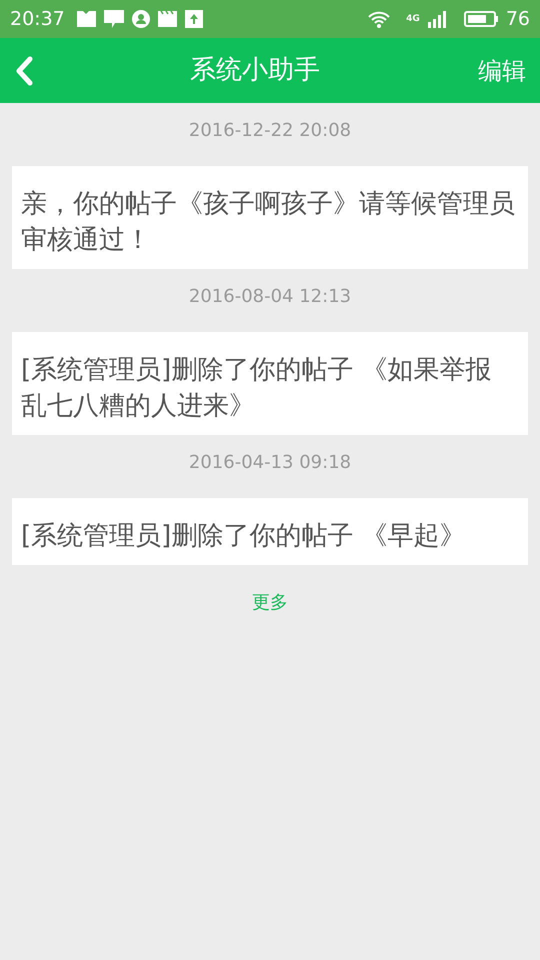 This screenshot has height=960, width=540. What do you see at coordinates (37, 19) in the screenshot?
I see `status-time: 20:37` at bounding box center [37, 19].